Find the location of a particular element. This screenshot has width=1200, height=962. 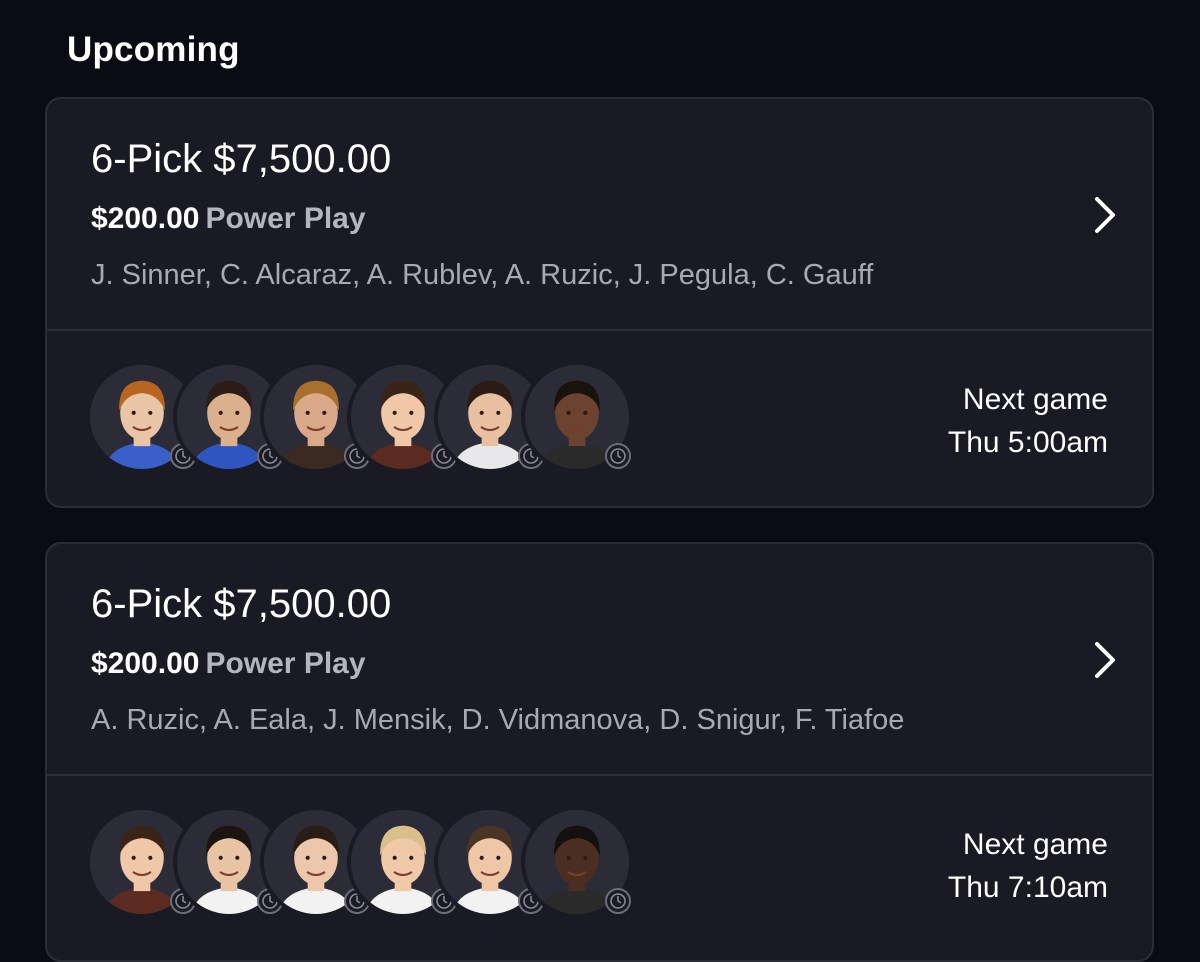

section-title-upcoming: Upcoming is located at coordinates (153, 49).